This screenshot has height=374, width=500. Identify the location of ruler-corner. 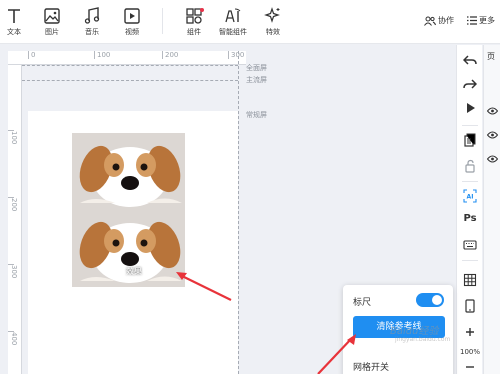
(18, 58).